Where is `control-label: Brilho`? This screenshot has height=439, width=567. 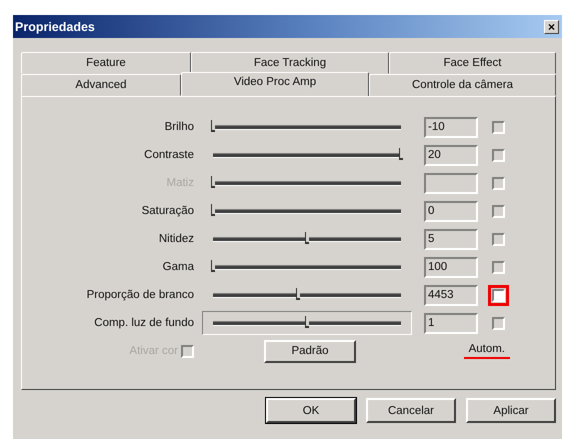 control-label: Brilho is located at coordinates (179, 127).